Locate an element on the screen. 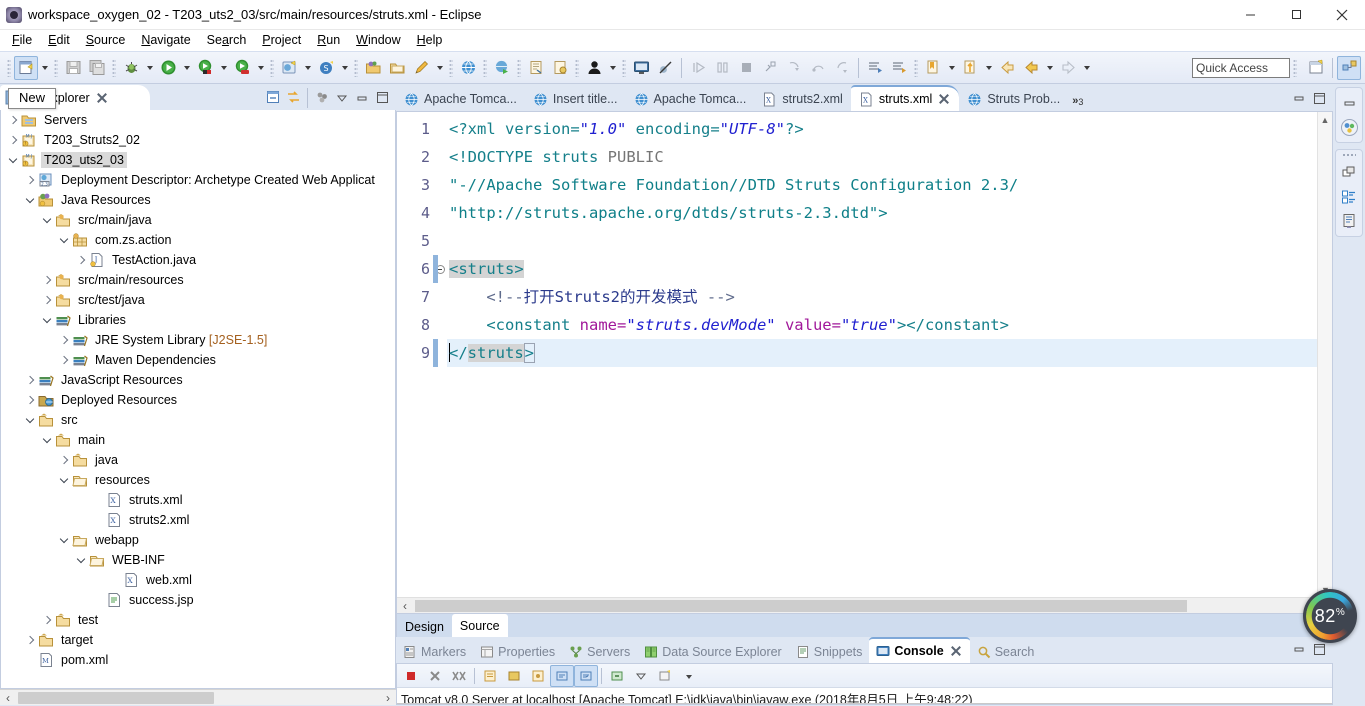  run-coverage-button is located at coordinates (242, 68).